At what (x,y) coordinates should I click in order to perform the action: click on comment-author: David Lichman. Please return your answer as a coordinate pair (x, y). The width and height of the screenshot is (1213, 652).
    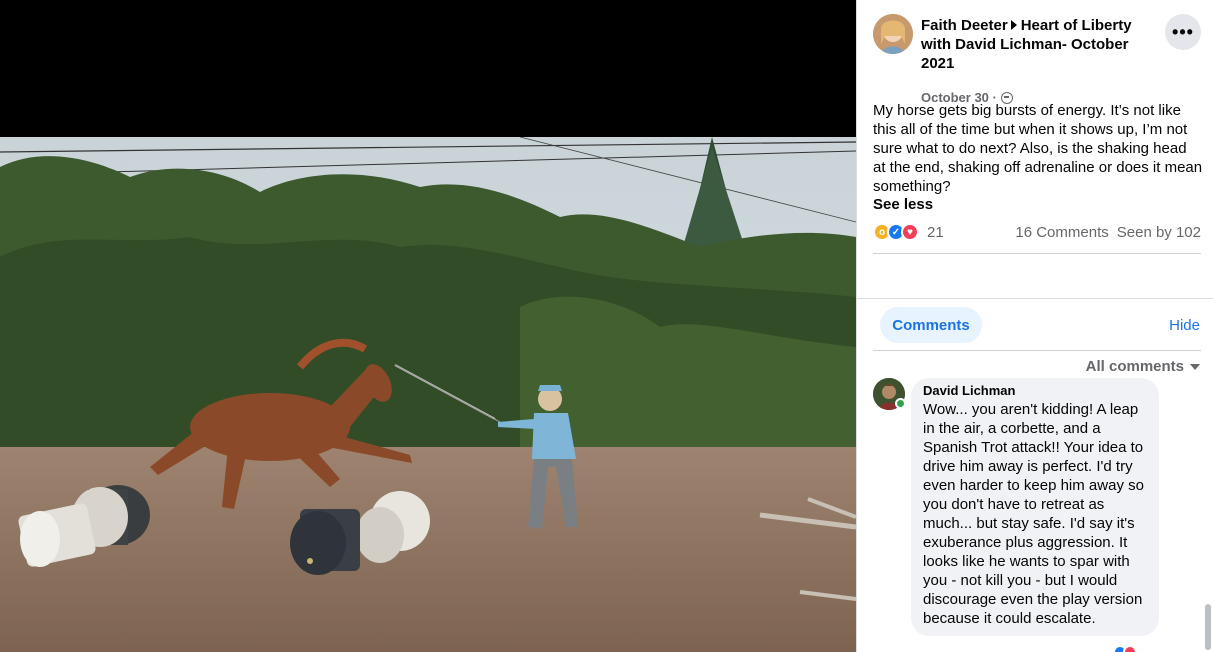
    Looking at the image, I should click on (1035, 391).